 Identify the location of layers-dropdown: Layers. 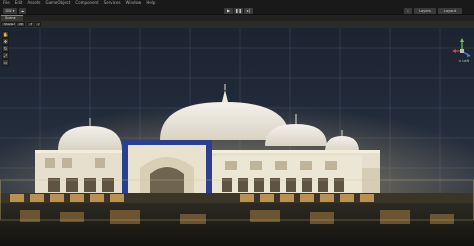
(425, 10).